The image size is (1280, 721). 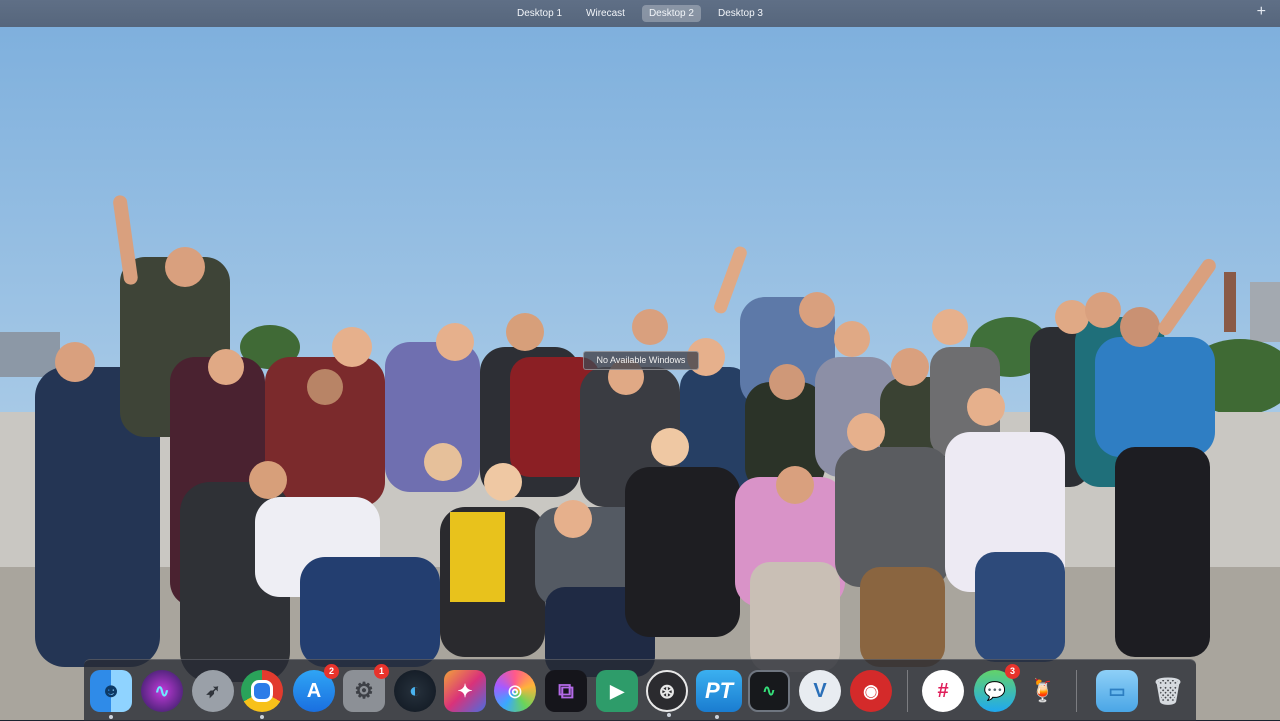 What do you see at coordinates (641, 360) in the screenshot?
I see `no-windows-label: No Available Windows` at bounding box center [641, 360].